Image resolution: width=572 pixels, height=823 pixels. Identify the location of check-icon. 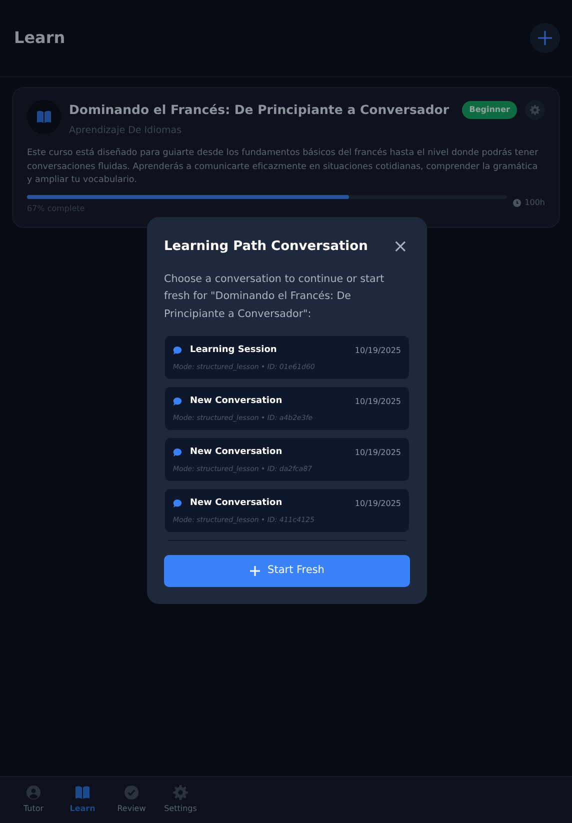
(131, 792).